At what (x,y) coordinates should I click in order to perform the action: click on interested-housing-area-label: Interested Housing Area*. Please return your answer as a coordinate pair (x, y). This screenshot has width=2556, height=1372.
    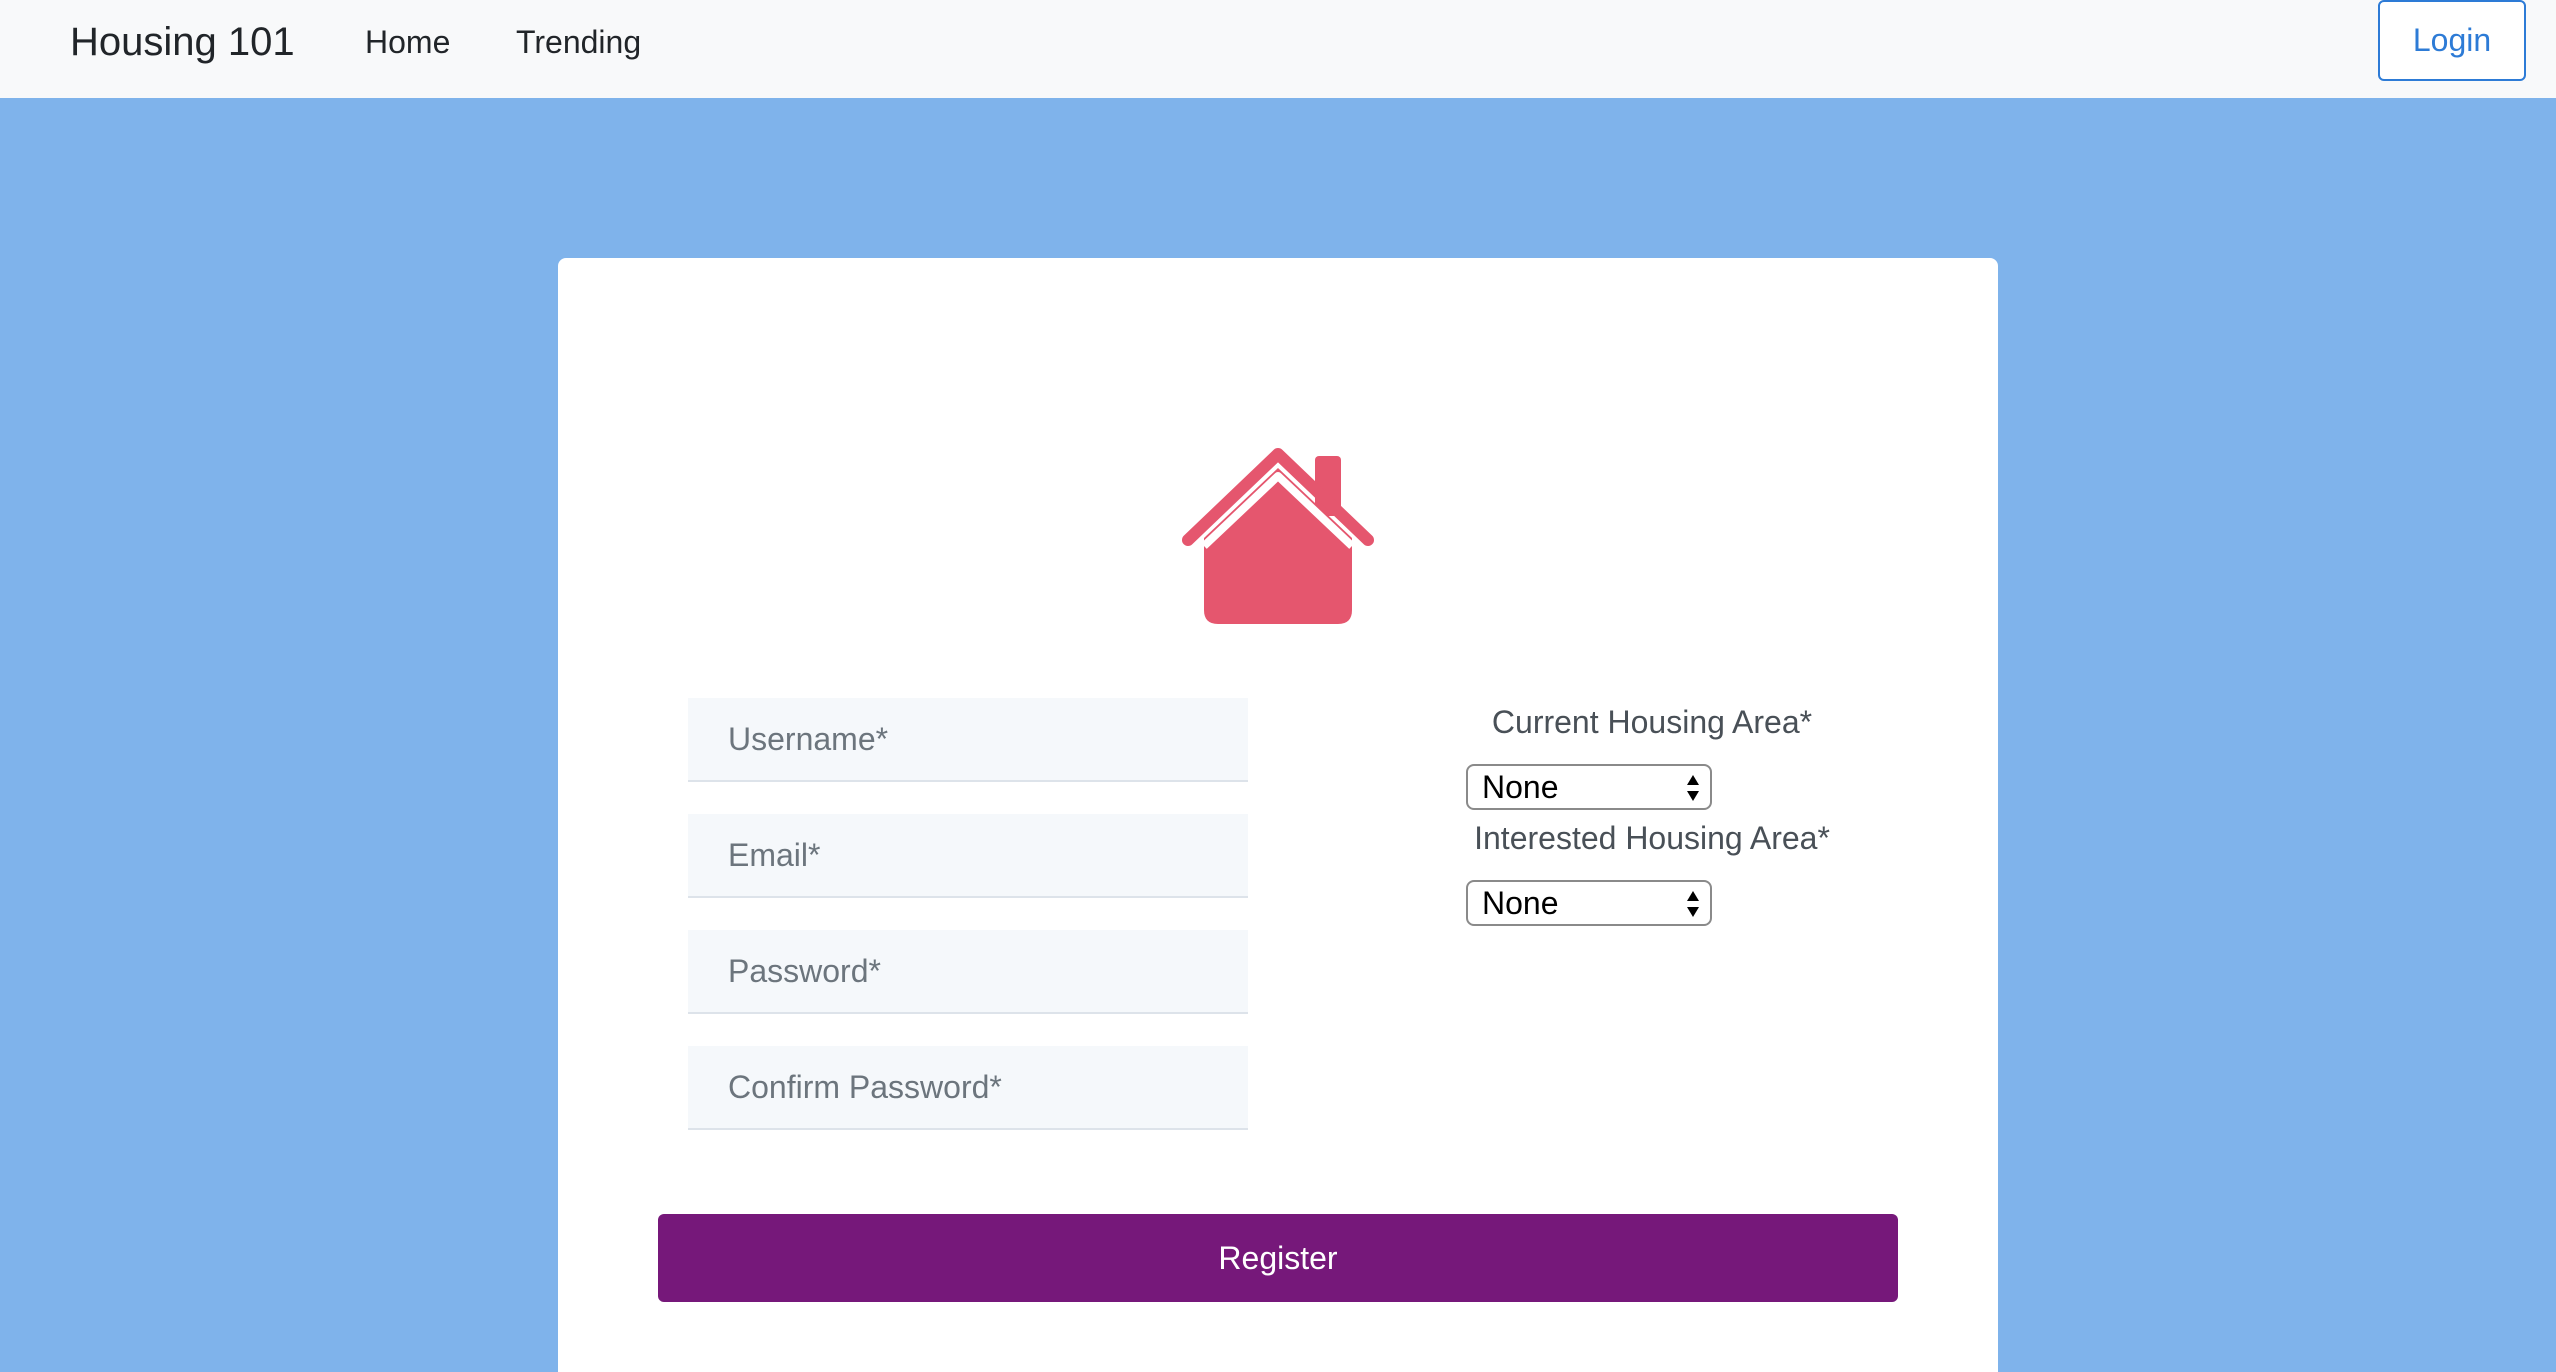
    Looking at the image, I should click on (1652, 838).